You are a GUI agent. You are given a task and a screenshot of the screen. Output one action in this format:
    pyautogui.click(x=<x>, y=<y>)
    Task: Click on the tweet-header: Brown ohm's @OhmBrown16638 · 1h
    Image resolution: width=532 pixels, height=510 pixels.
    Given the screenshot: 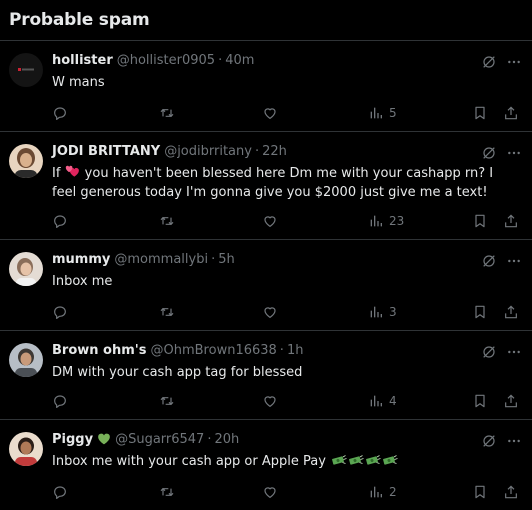 What is the action you would take?
    pyautogui.click(x=287, y=351)
    